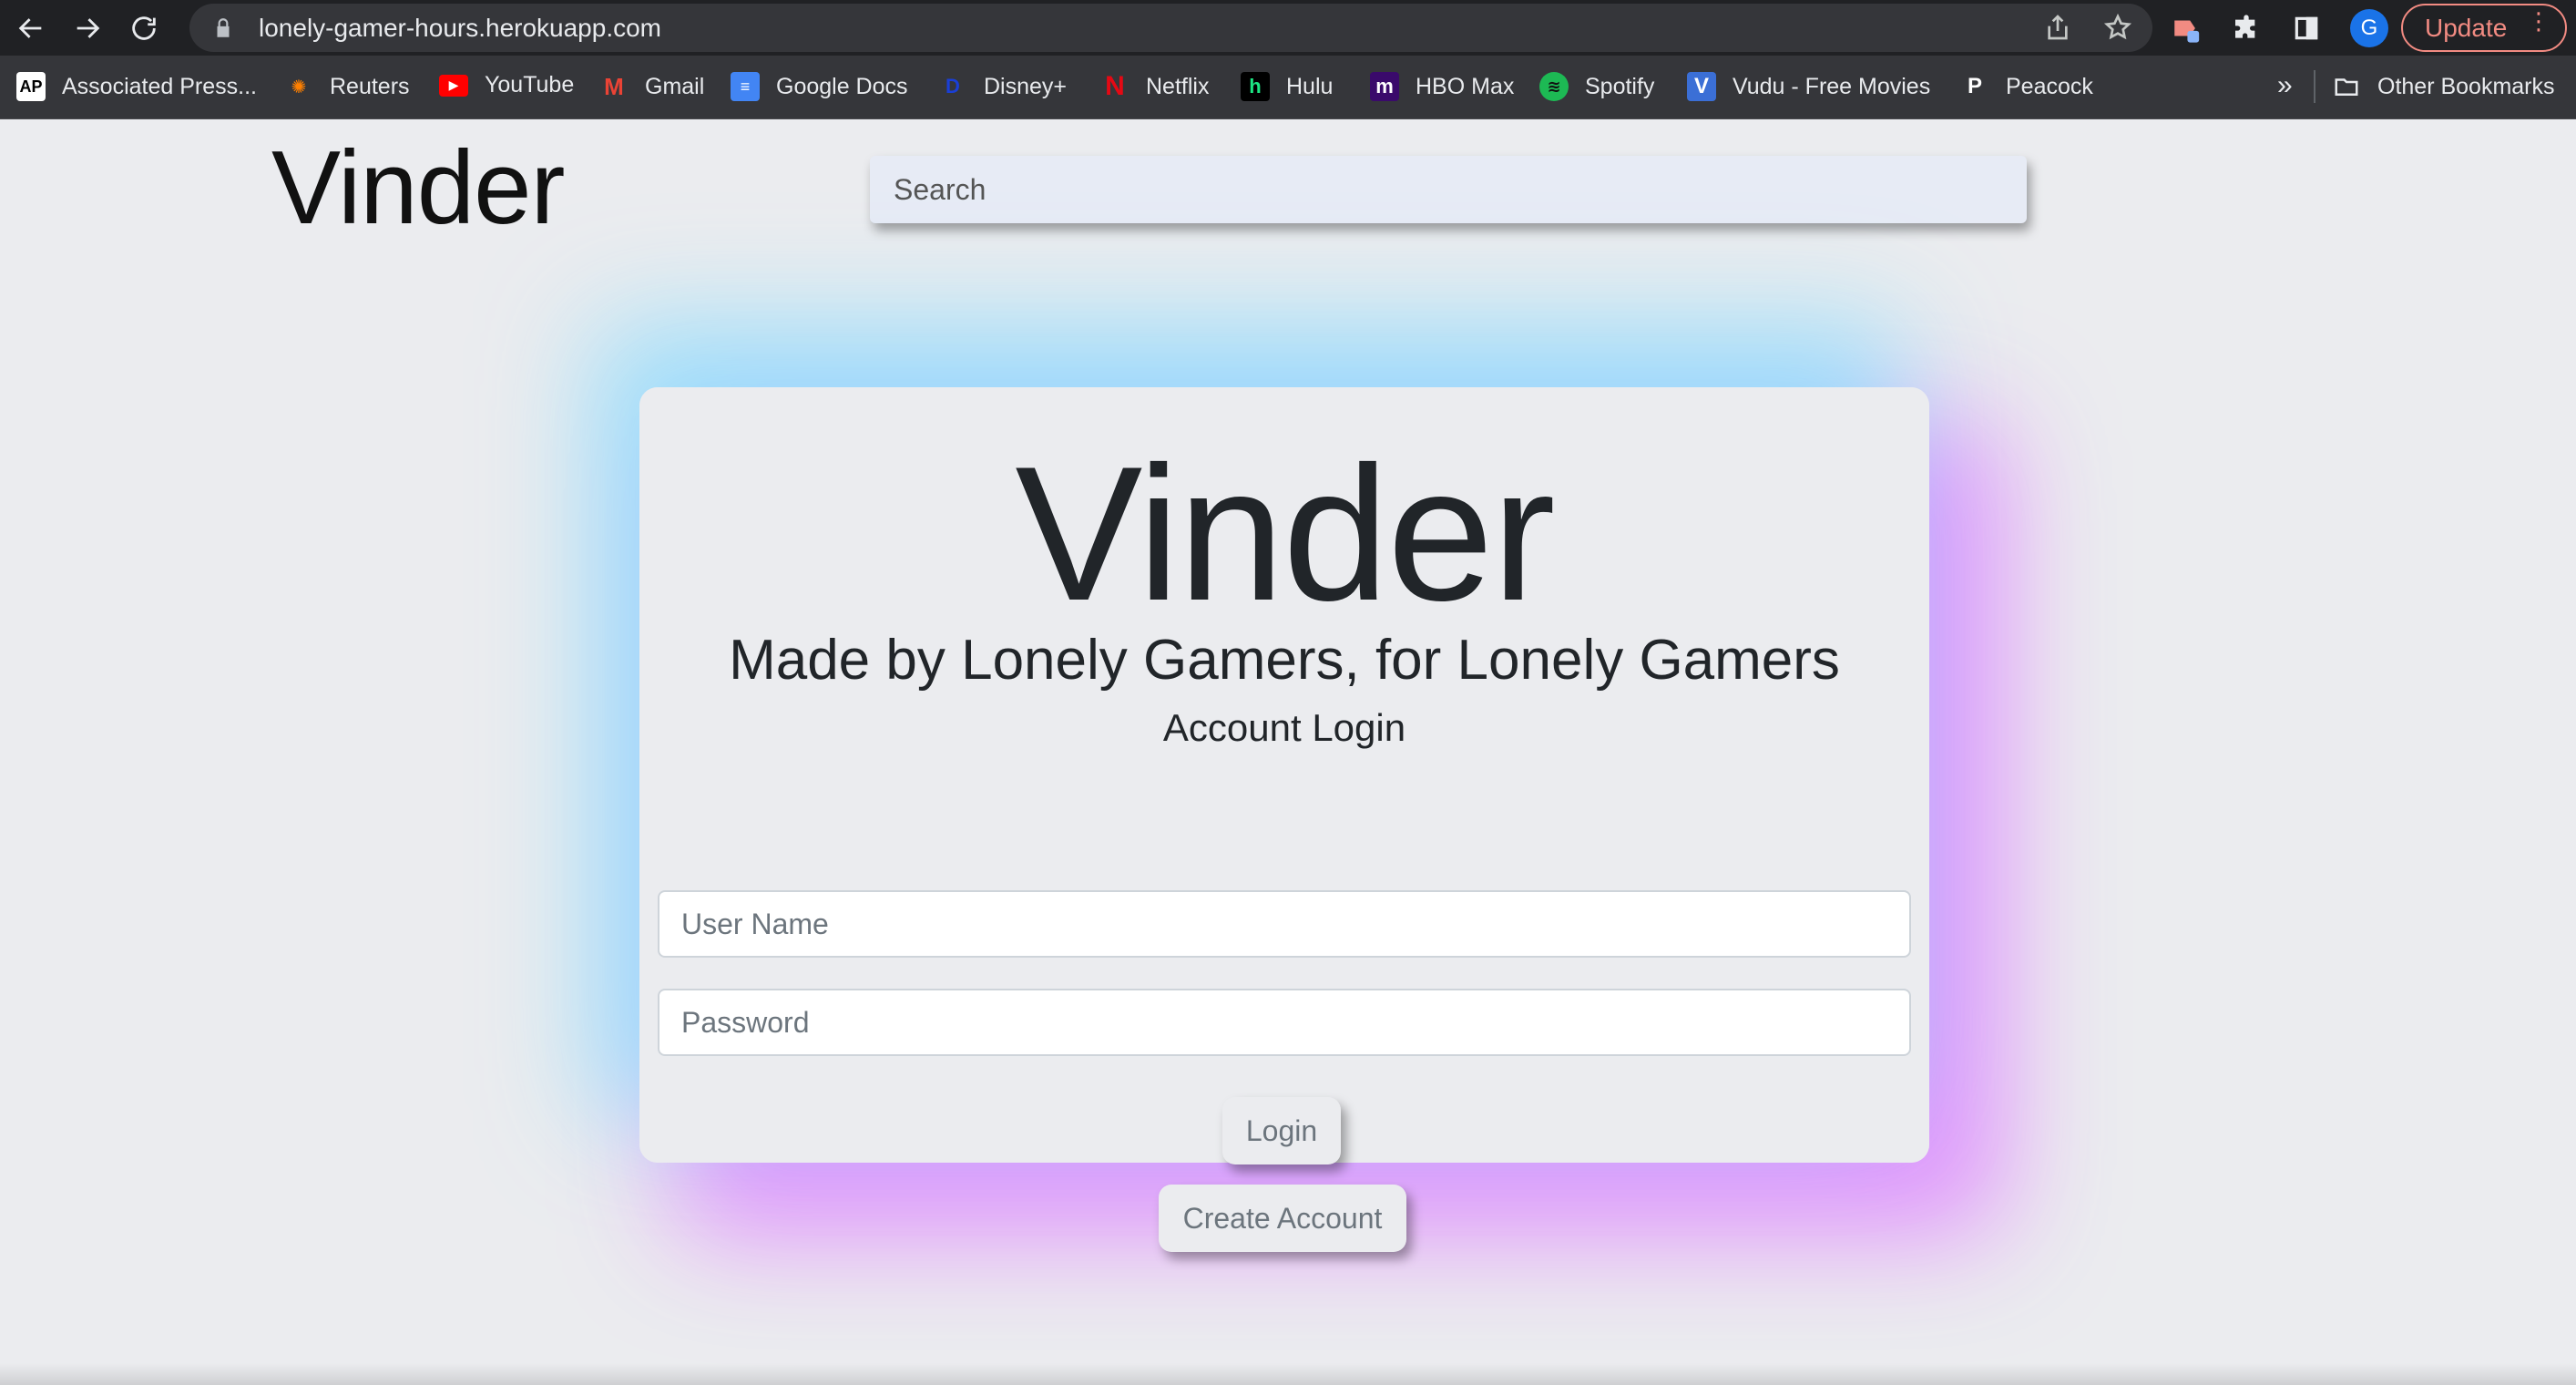  What do you see at coordinates (1281, 1130) in the screenshot?
I see `login-button: Login` at bounding box center [1281, 1130].